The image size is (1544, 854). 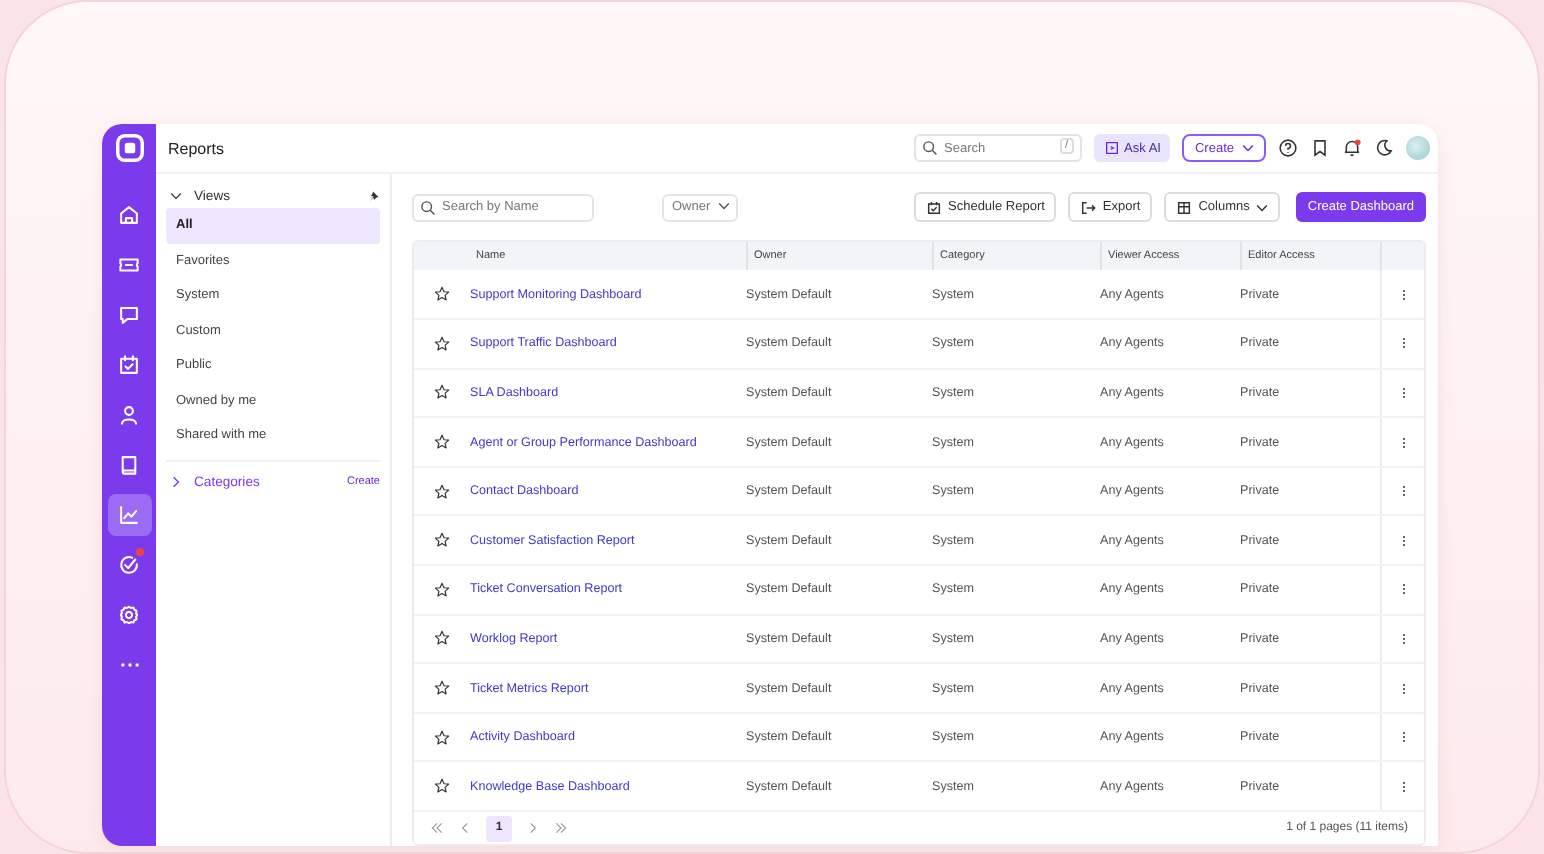 What do you see at coordinates (129, 148) in the screenshot?
I see `logo-icon` at bounding box center [129, 148].